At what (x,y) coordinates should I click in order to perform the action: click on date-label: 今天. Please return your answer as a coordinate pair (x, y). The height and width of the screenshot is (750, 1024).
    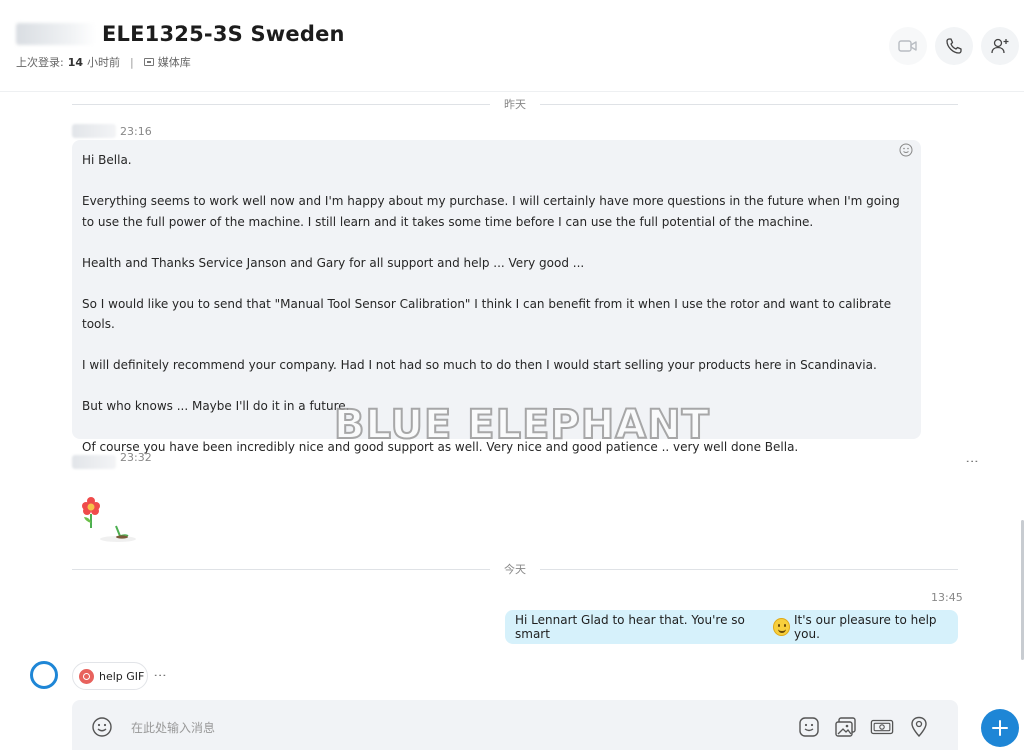
    Looking at the image, I should click on (515, 569).